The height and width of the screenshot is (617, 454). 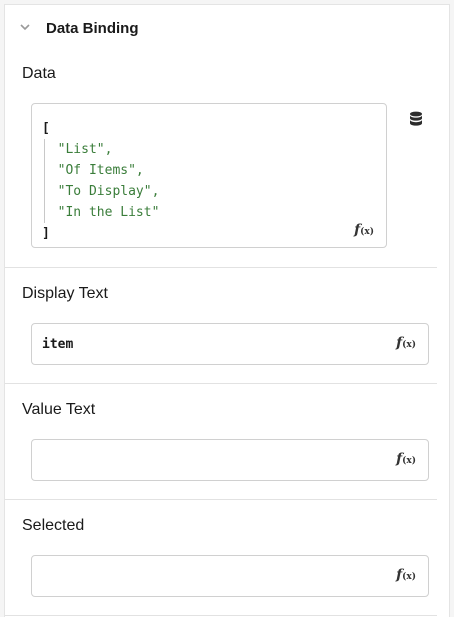 What do you see at coordinates (58, 344) in the screenshot?
I see `display-text-value: item` at bounding box center [58, 344].